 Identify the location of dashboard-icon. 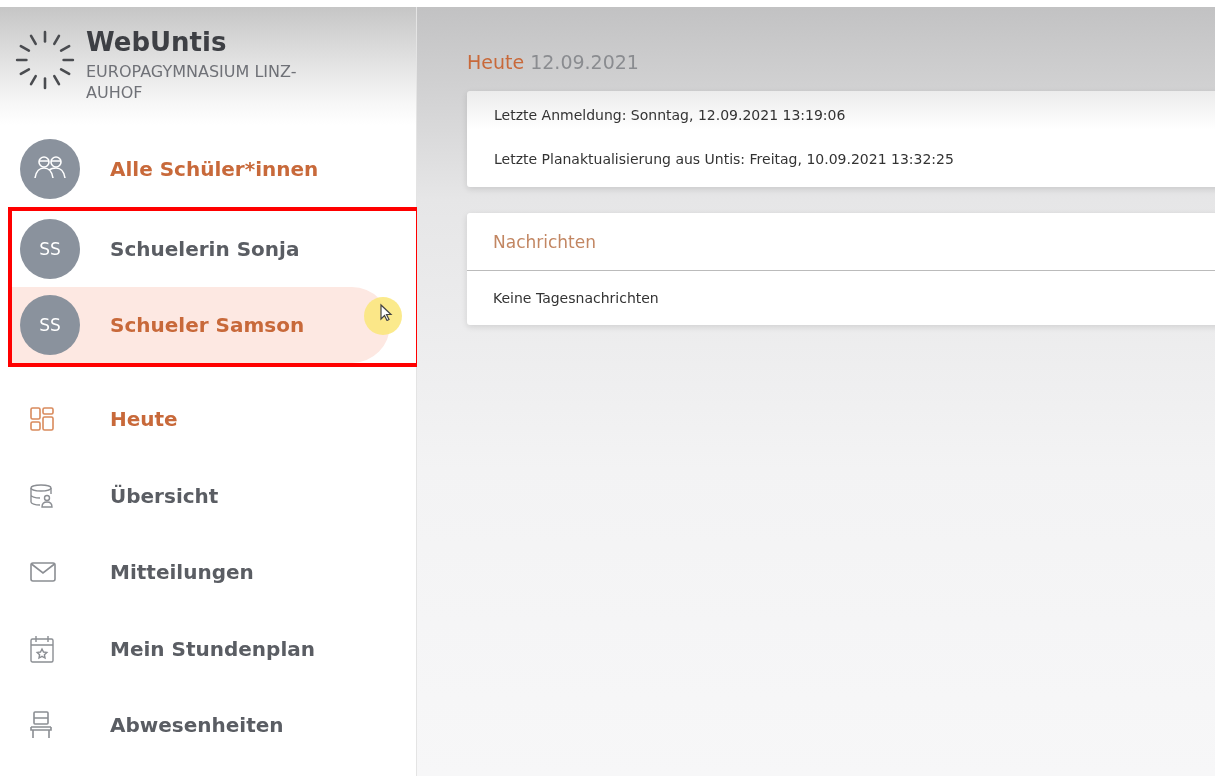
(42, 419).